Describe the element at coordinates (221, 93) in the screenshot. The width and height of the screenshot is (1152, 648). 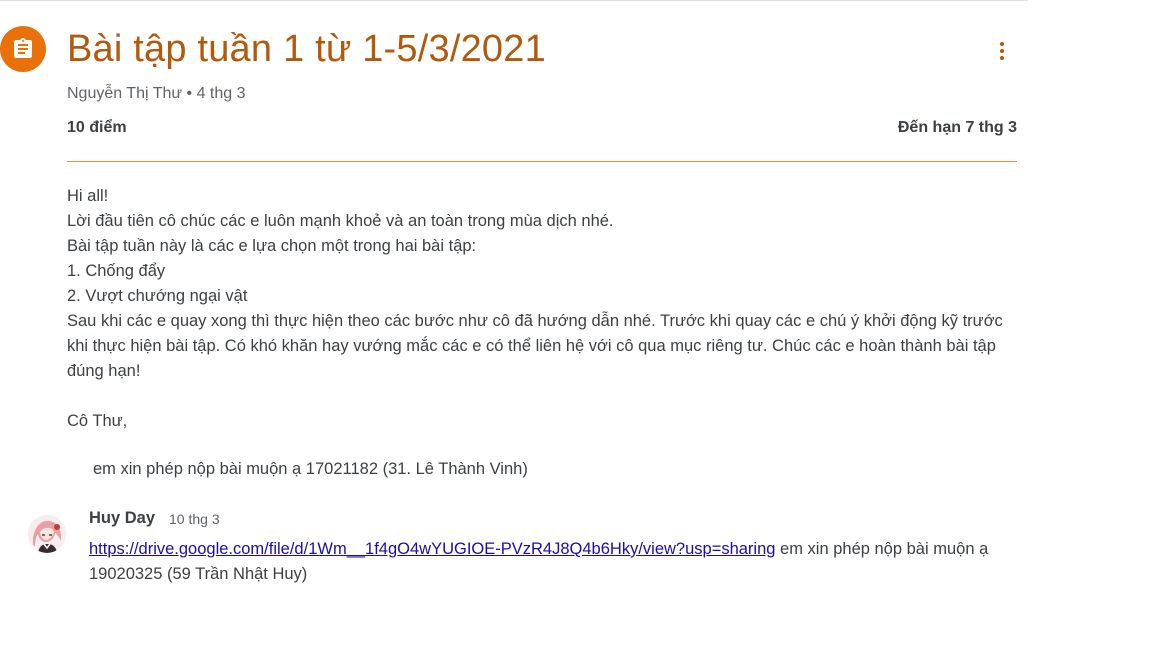
I see `posted-date: 4 thg 3` at that location.